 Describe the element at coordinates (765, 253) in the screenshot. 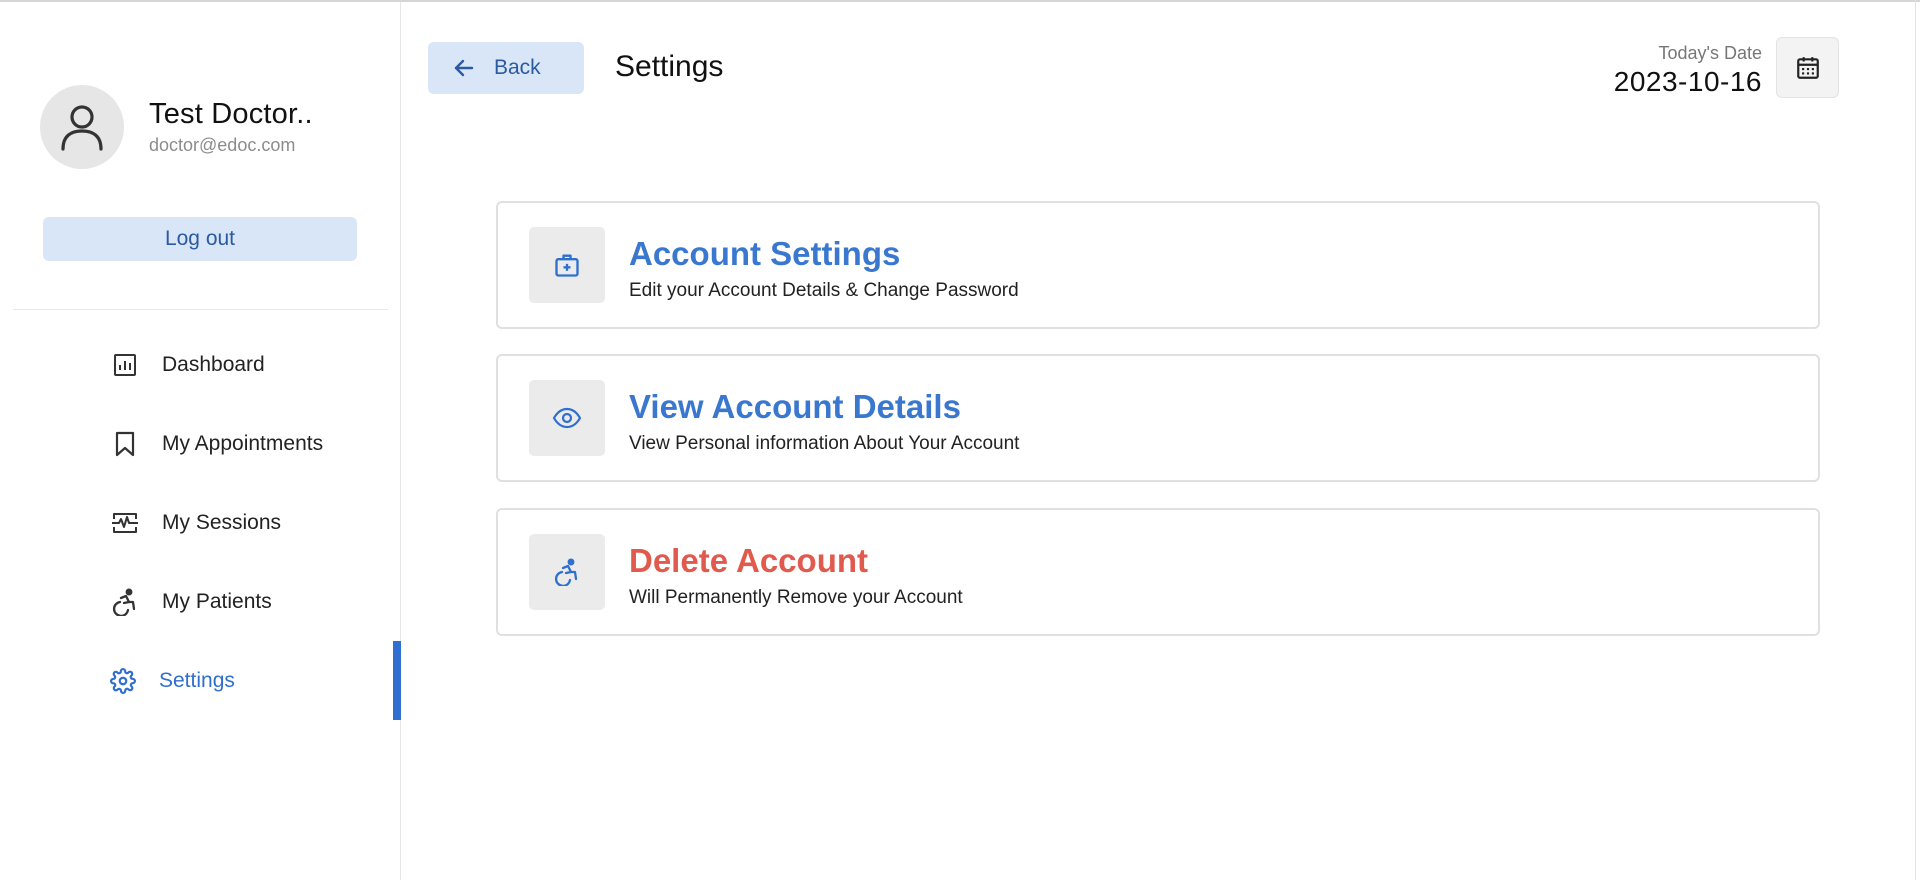

I see `card-title: Account Settings` at that location.